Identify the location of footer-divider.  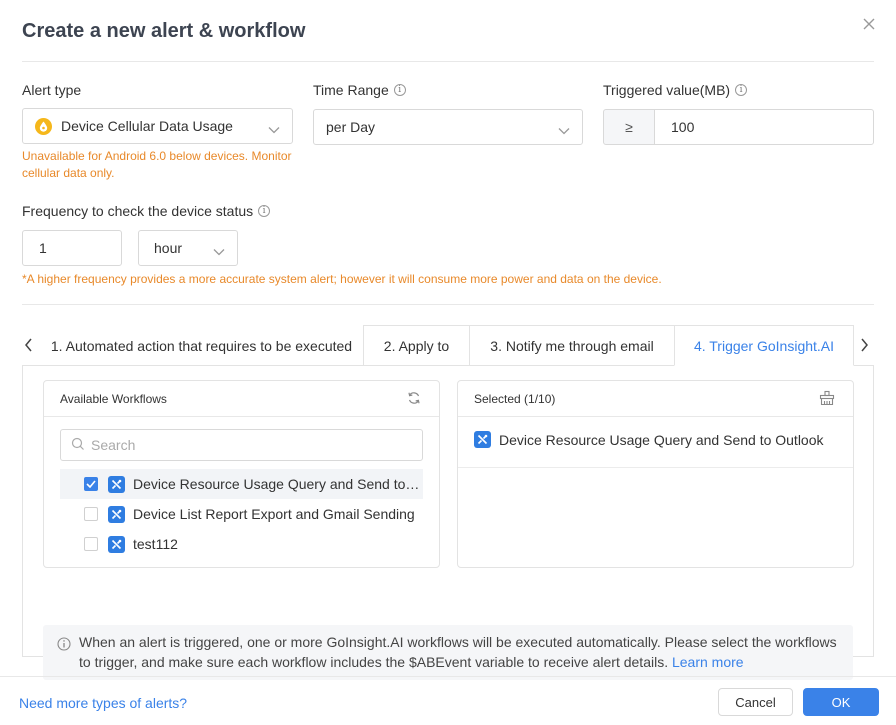
(448, 676).